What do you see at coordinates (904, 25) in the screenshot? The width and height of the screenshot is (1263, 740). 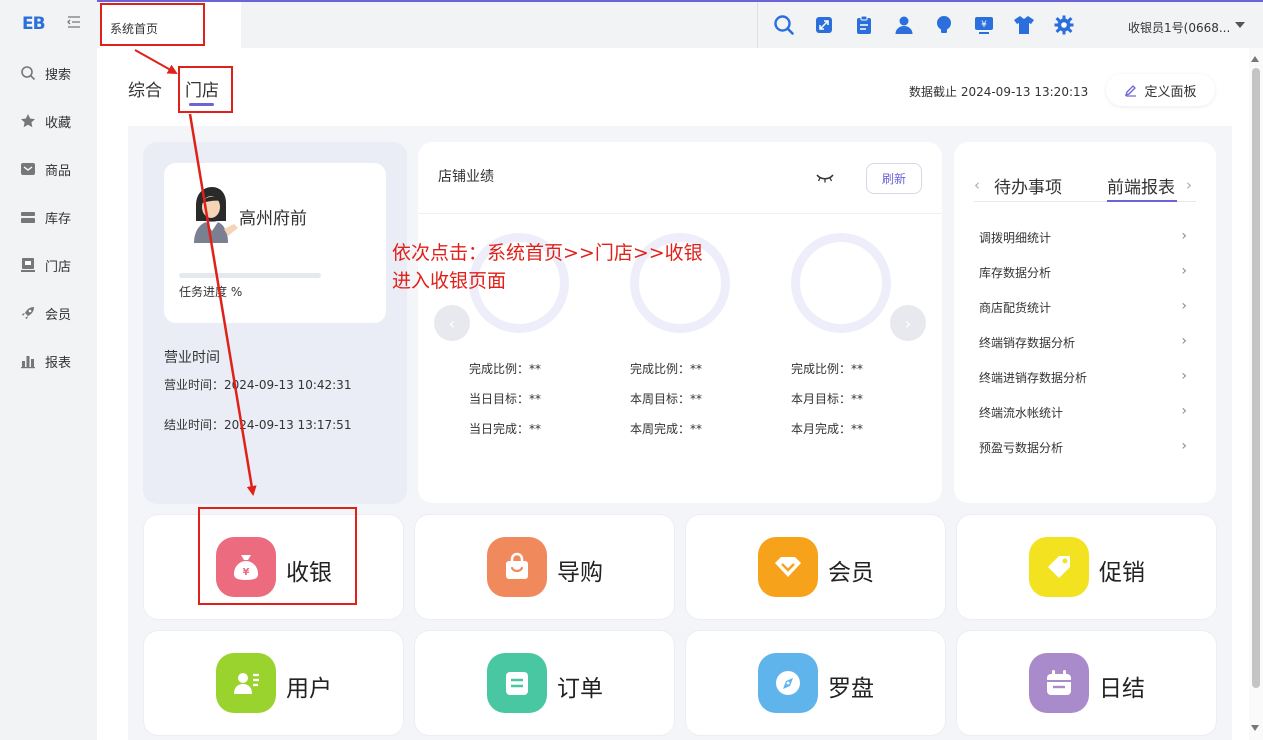 I see `user-icon` at bounding box center [904, 25].